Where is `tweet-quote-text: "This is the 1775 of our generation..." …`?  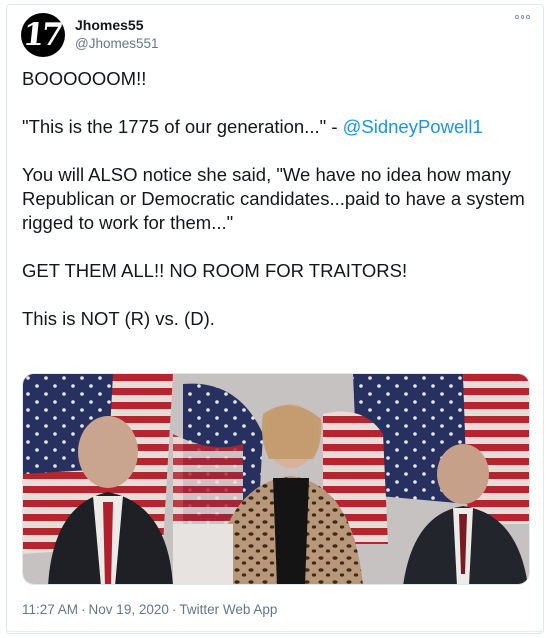 tweet-quote-text: "This is the 1775 of our generation..." … is located at coordinates (182, 126).